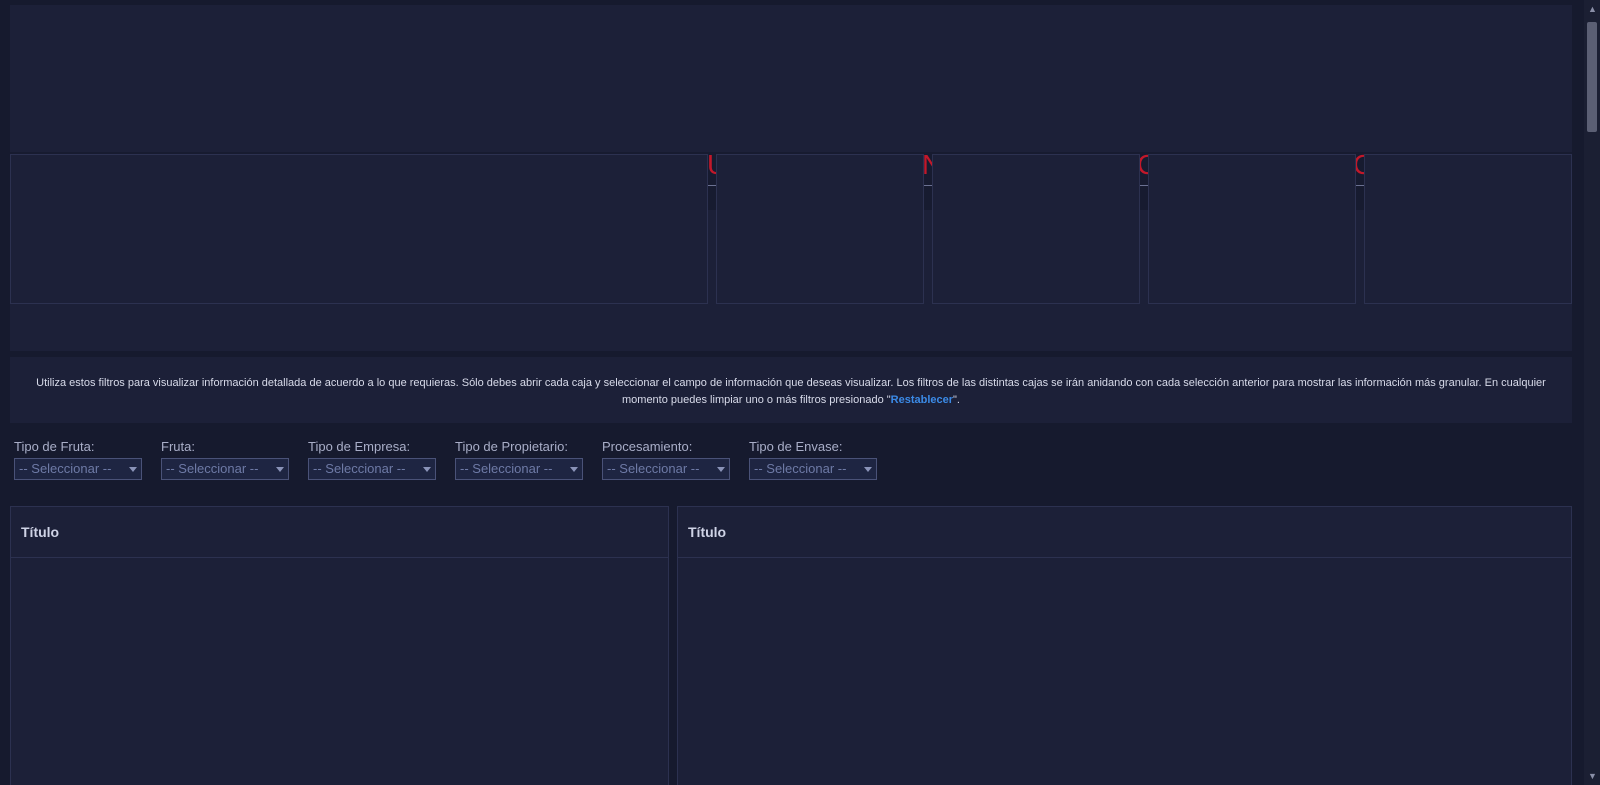  Describe the element at coordinates (1592, 776) in the screenshot. I see `chevron-down-icon: ▼` at that location.